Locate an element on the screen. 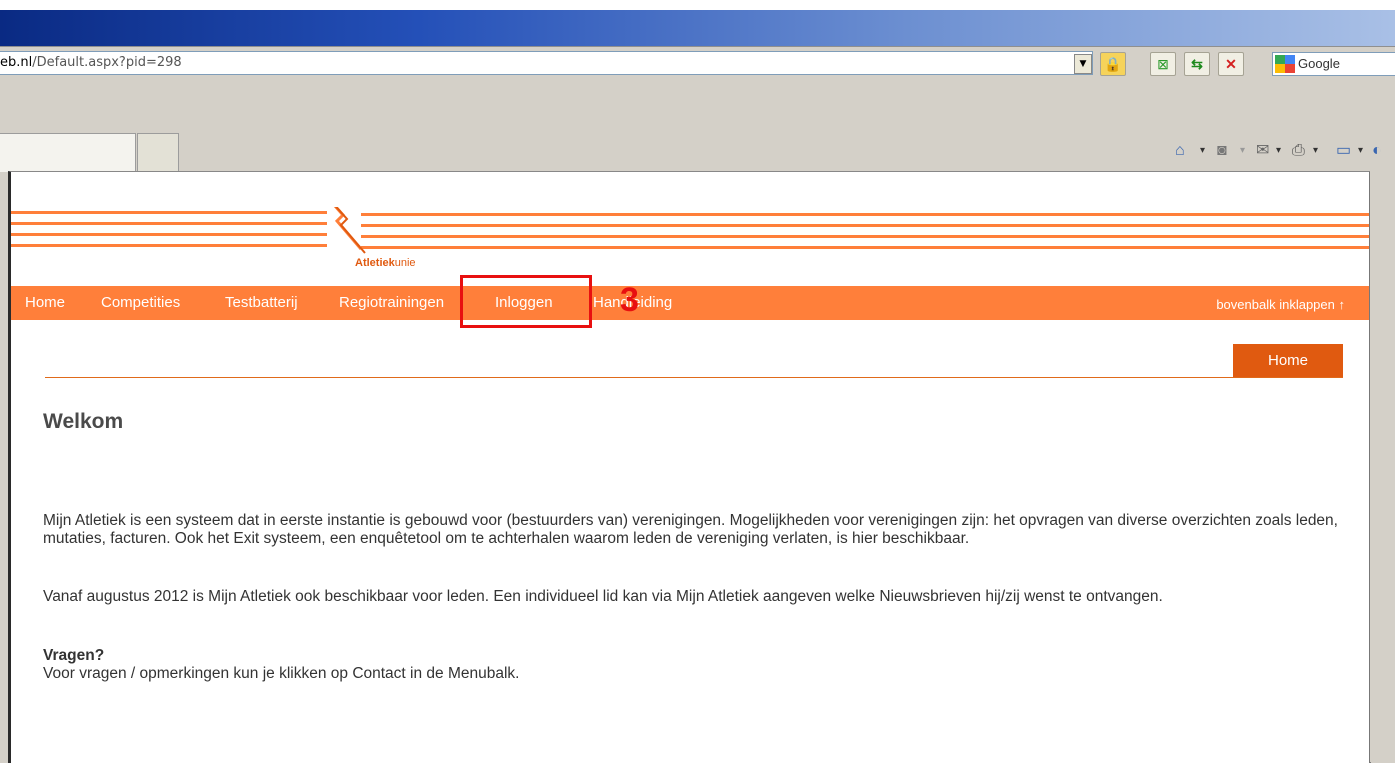 Image resolution: width=1395 pixels, height=763 pixels. search-placeholder: Google is located at coordinates (1319, 63).